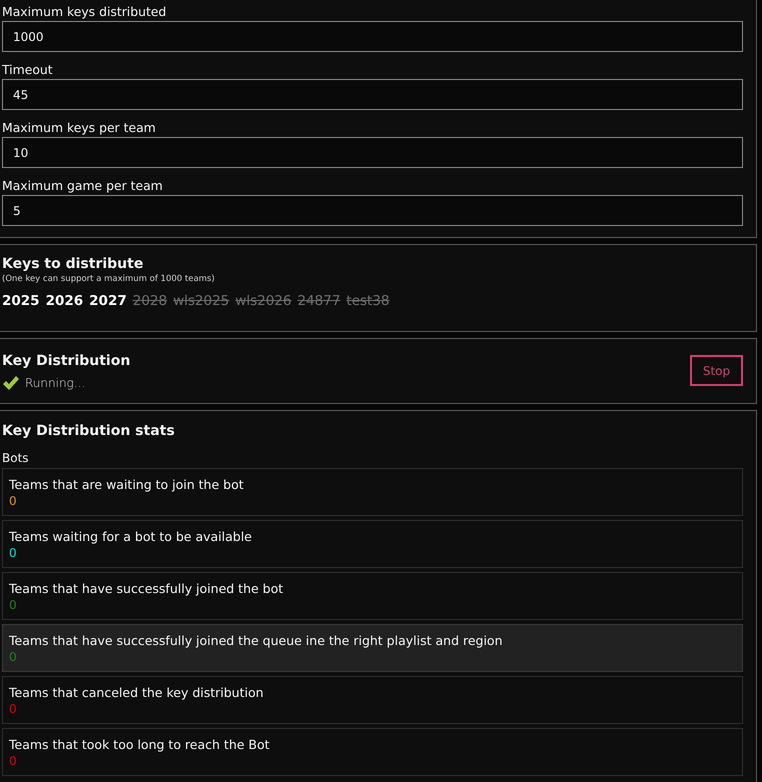 This screenshot has height=782, width=762. Describe the element at coordinates (73, 264) in the screenshot. I see `section-title: Keys to distribute` at that location.